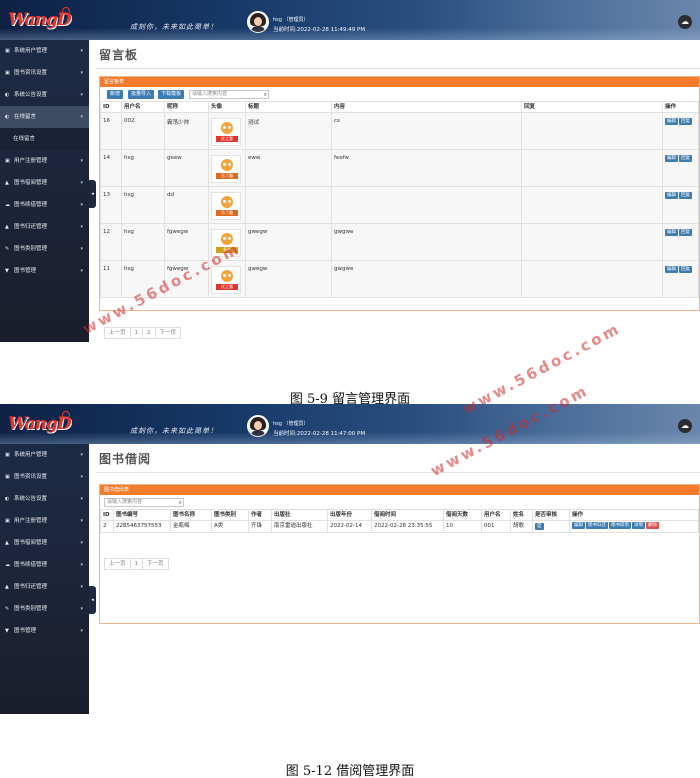  Describe the element at coordinates (66, 11) in the screenshot. I see `logo-ring-icon` at that location.